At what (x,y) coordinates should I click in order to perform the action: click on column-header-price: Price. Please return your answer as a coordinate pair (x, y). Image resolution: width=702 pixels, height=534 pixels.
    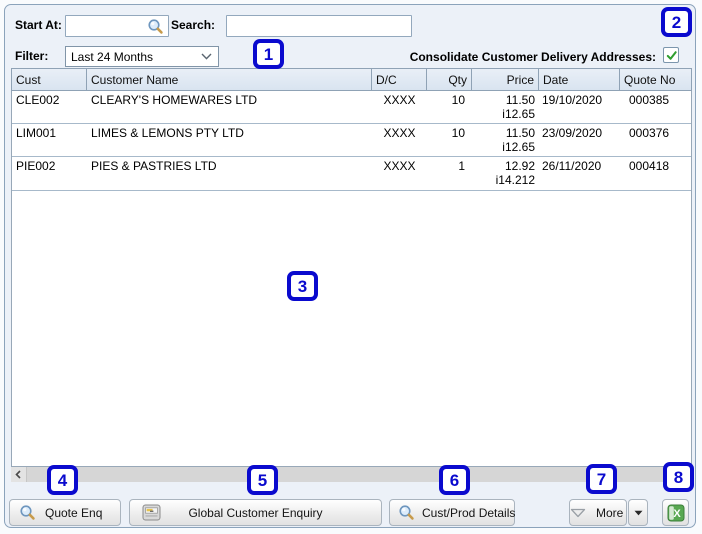
    Looking at the image, I should click on (505, 79).